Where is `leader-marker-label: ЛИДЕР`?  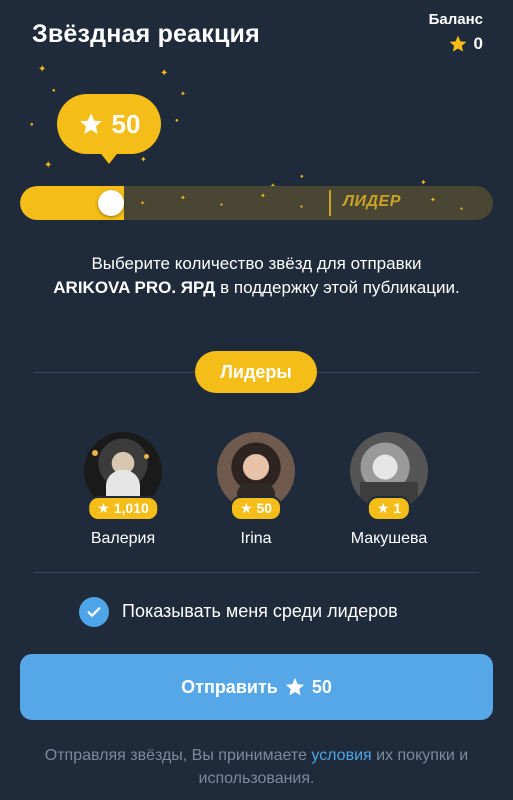
leader-marker-label: ЛИДЕР is located at coordinates (372, 201).